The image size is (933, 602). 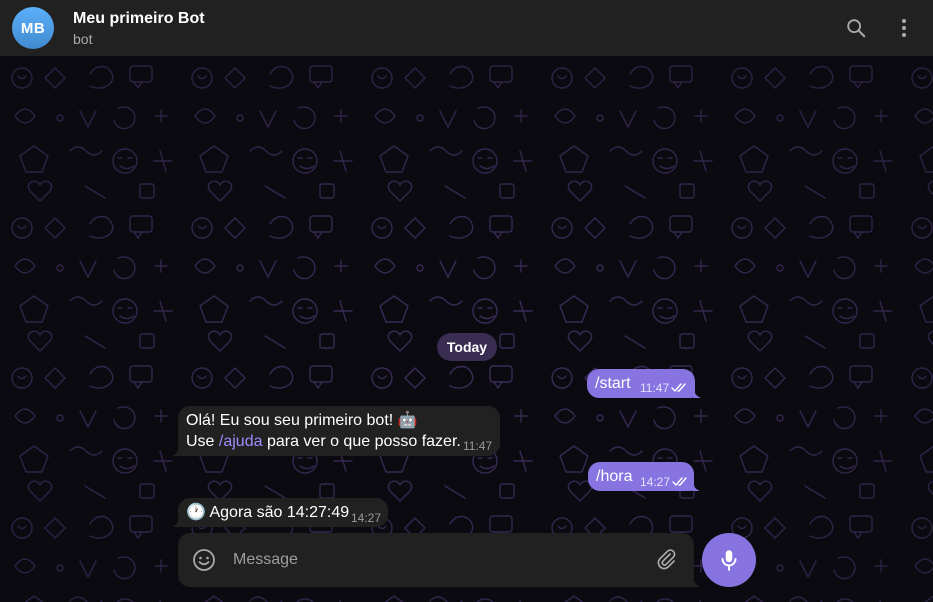 I want to click on more-vertical-icon, so click(x=904, y=28).